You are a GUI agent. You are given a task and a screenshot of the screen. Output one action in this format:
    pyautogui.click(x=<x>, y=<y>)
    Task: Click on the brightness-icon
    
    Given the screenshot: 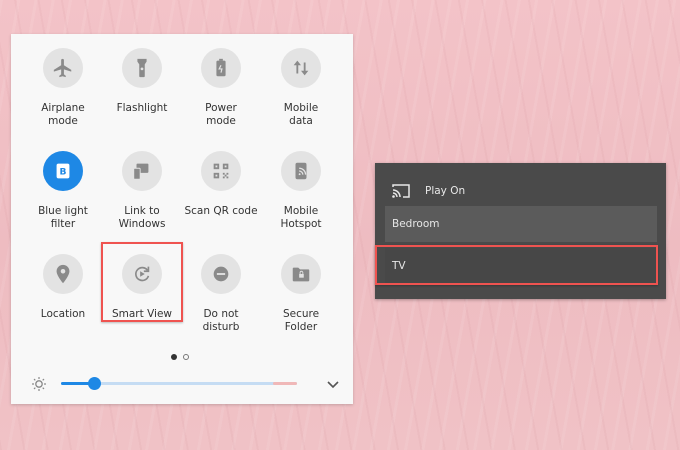 What is the action you would take?
    pyautogui.click(x=39, y=384)
    